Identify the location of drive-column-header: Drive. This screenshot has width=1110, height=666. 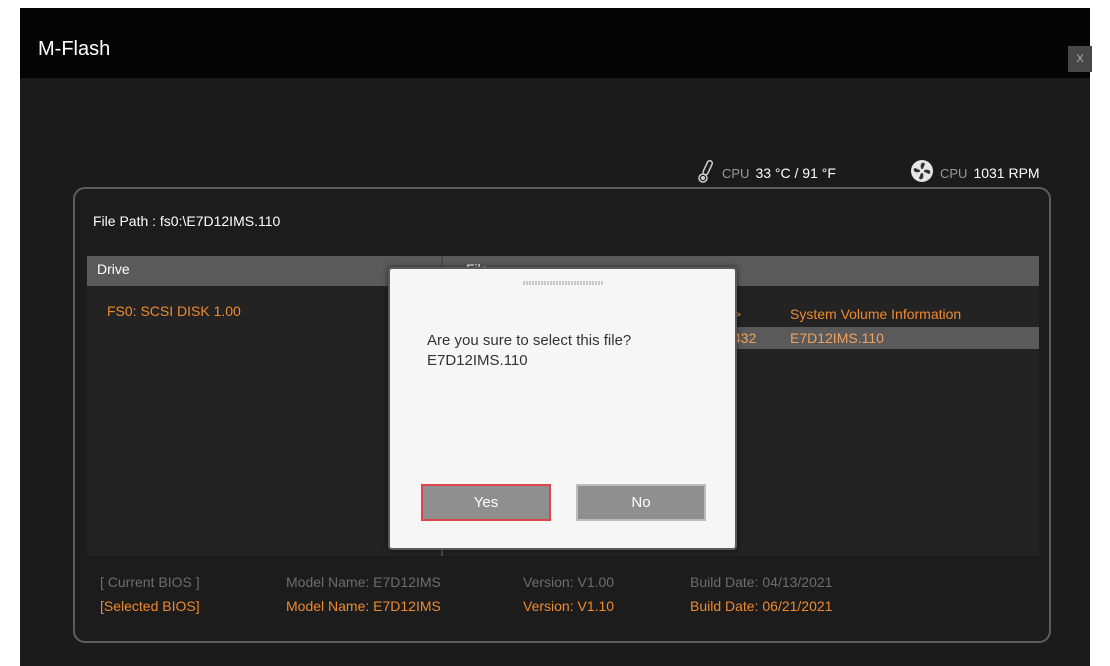
(113, 269).